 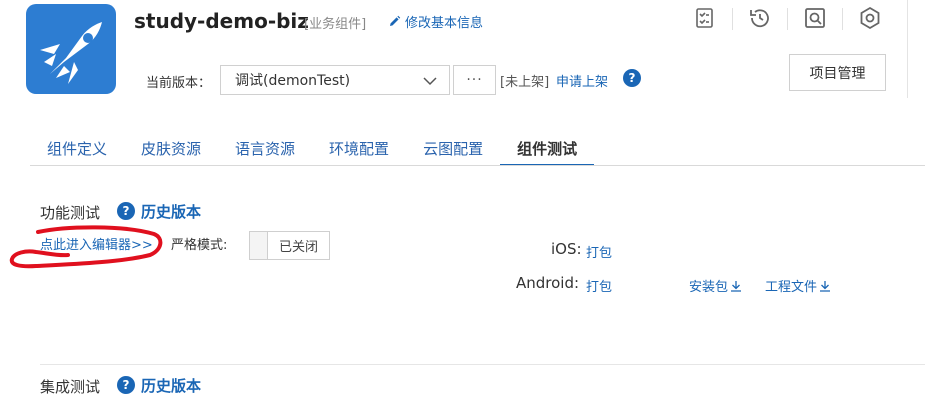 I want to click on version-select-value: 调试(demonTest), so click(x=293, y=81).